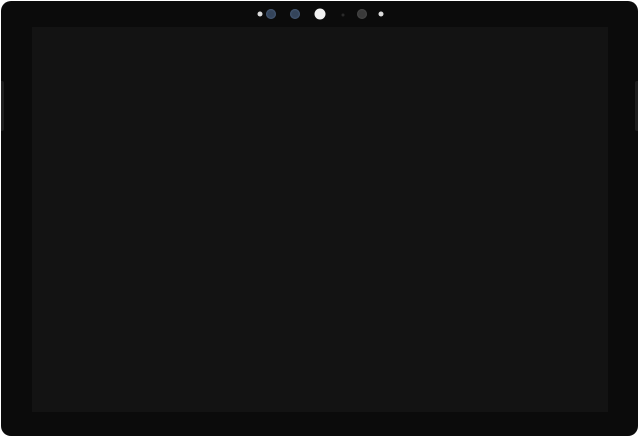 This screenshot has height=438, width=640. What do you see at coordinates (381, 14) in the screenshot?
I see `sensor-dot-right-icon` at bounding box center [381, 14].